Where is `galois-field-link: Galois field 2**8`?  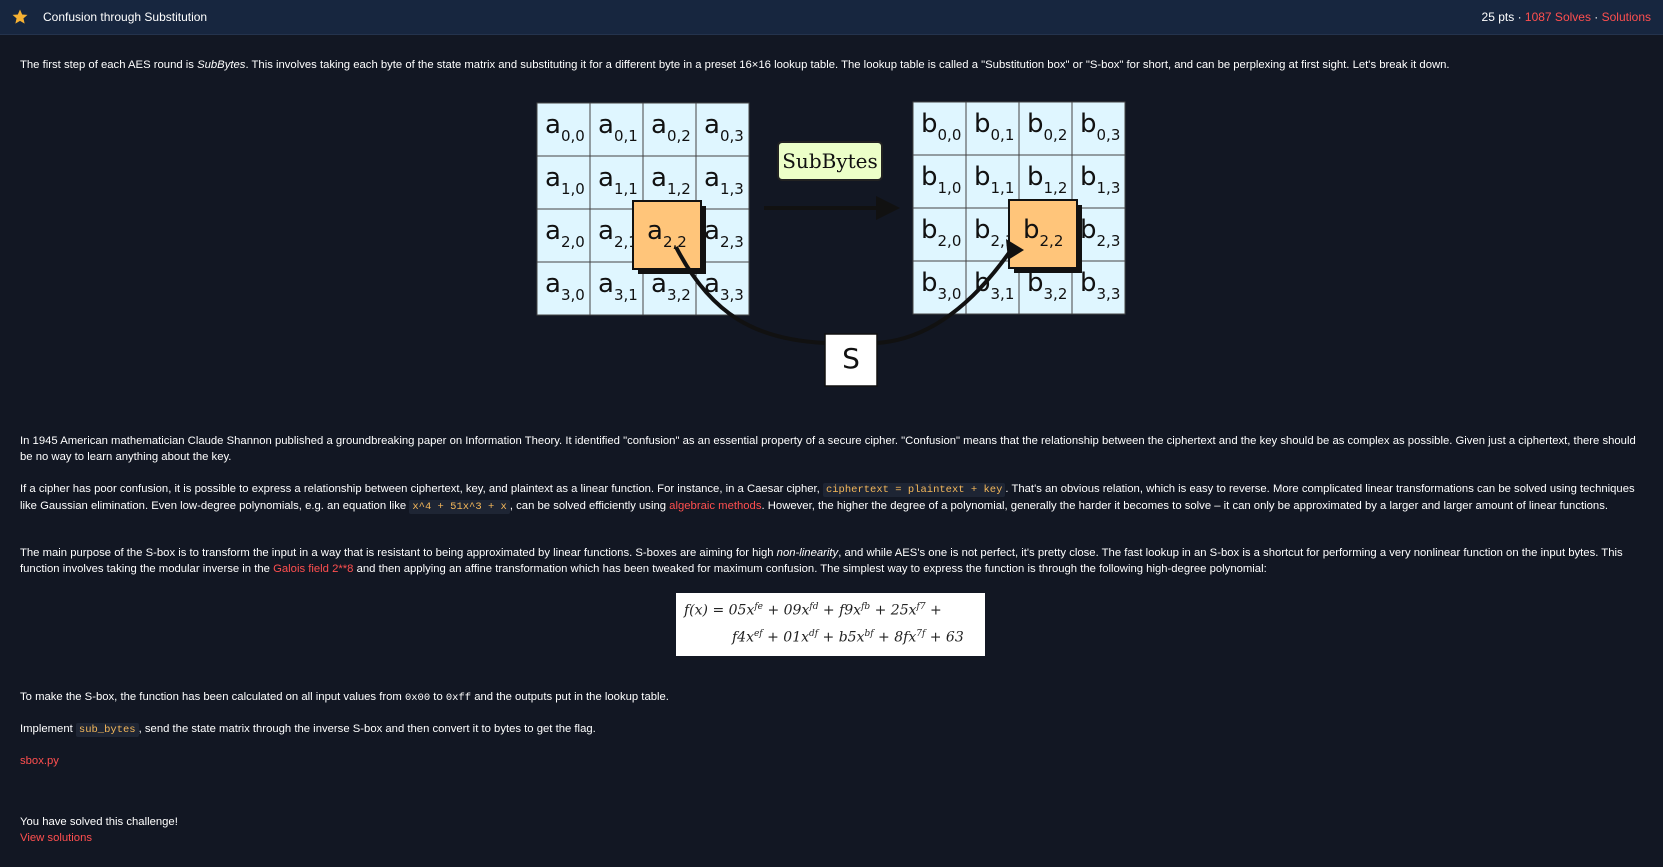 galois-field-link: Galois field 2**8 is located at coordinates (313, 569).